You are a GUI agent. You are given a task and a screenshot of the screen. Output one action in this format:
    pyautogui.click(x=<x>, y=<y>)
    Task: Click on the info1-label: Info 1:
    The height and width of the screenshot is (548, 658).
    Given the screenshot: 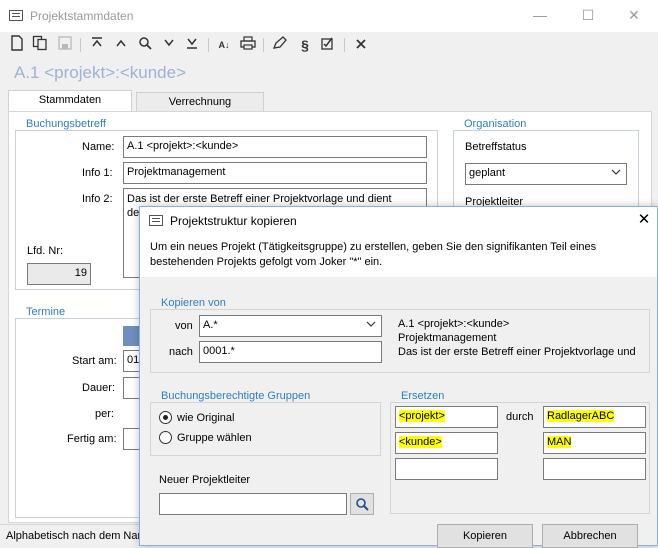 What is the action you would take?
    pyautogui.click(x=97, y=173)
    